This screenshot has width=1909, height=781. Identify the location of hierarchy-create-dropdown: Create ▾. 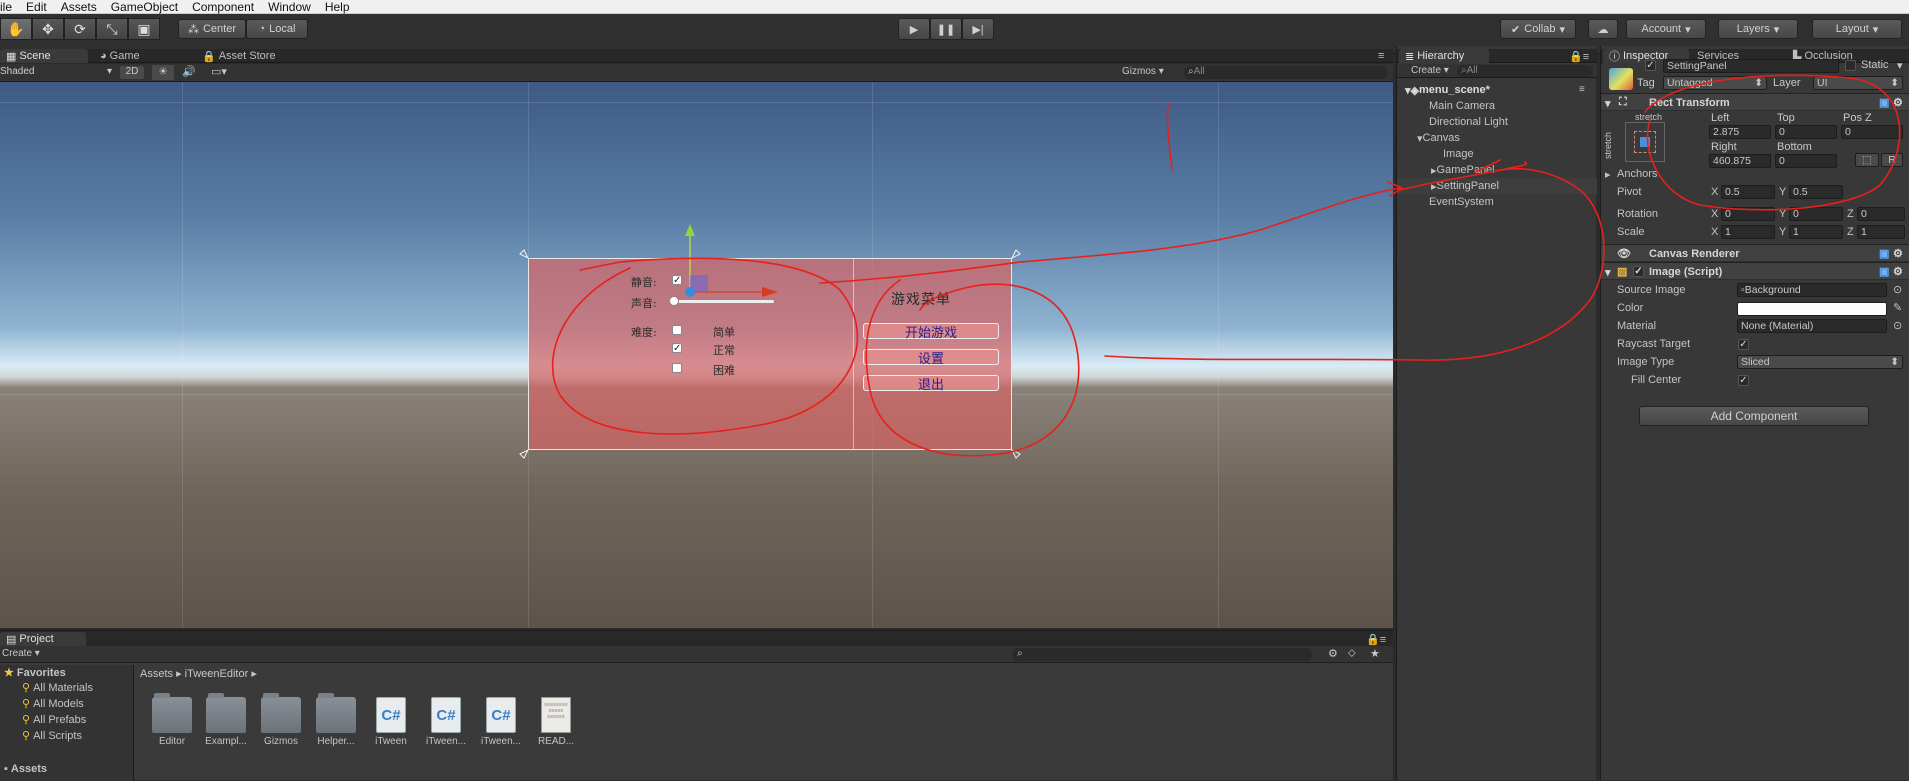
(1430, 70).